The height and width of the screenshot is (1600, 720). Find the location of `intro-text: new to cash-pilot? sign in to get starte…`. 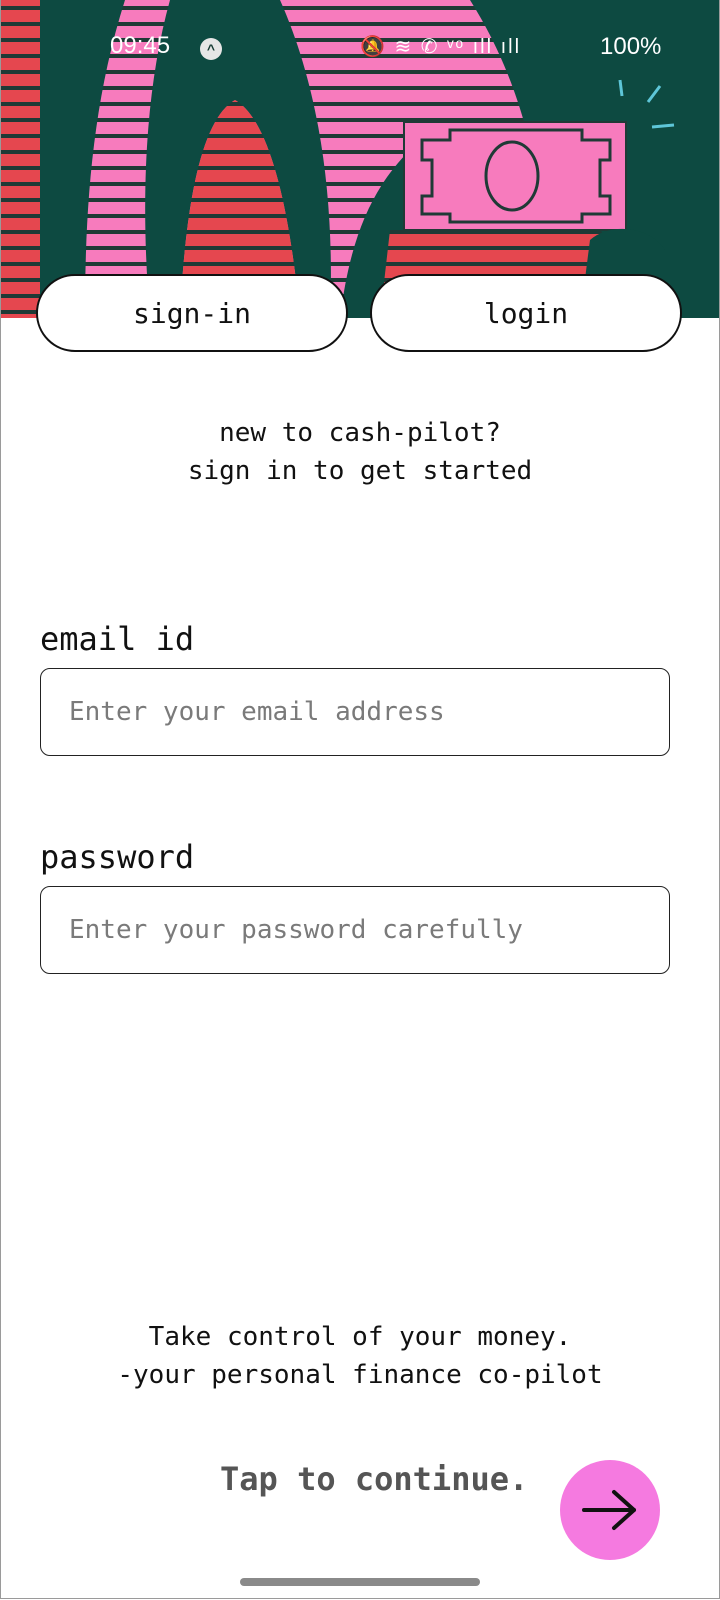

intro-text: new to cash-pilot? sign in to get starte… is located at coordinates (360, 452).